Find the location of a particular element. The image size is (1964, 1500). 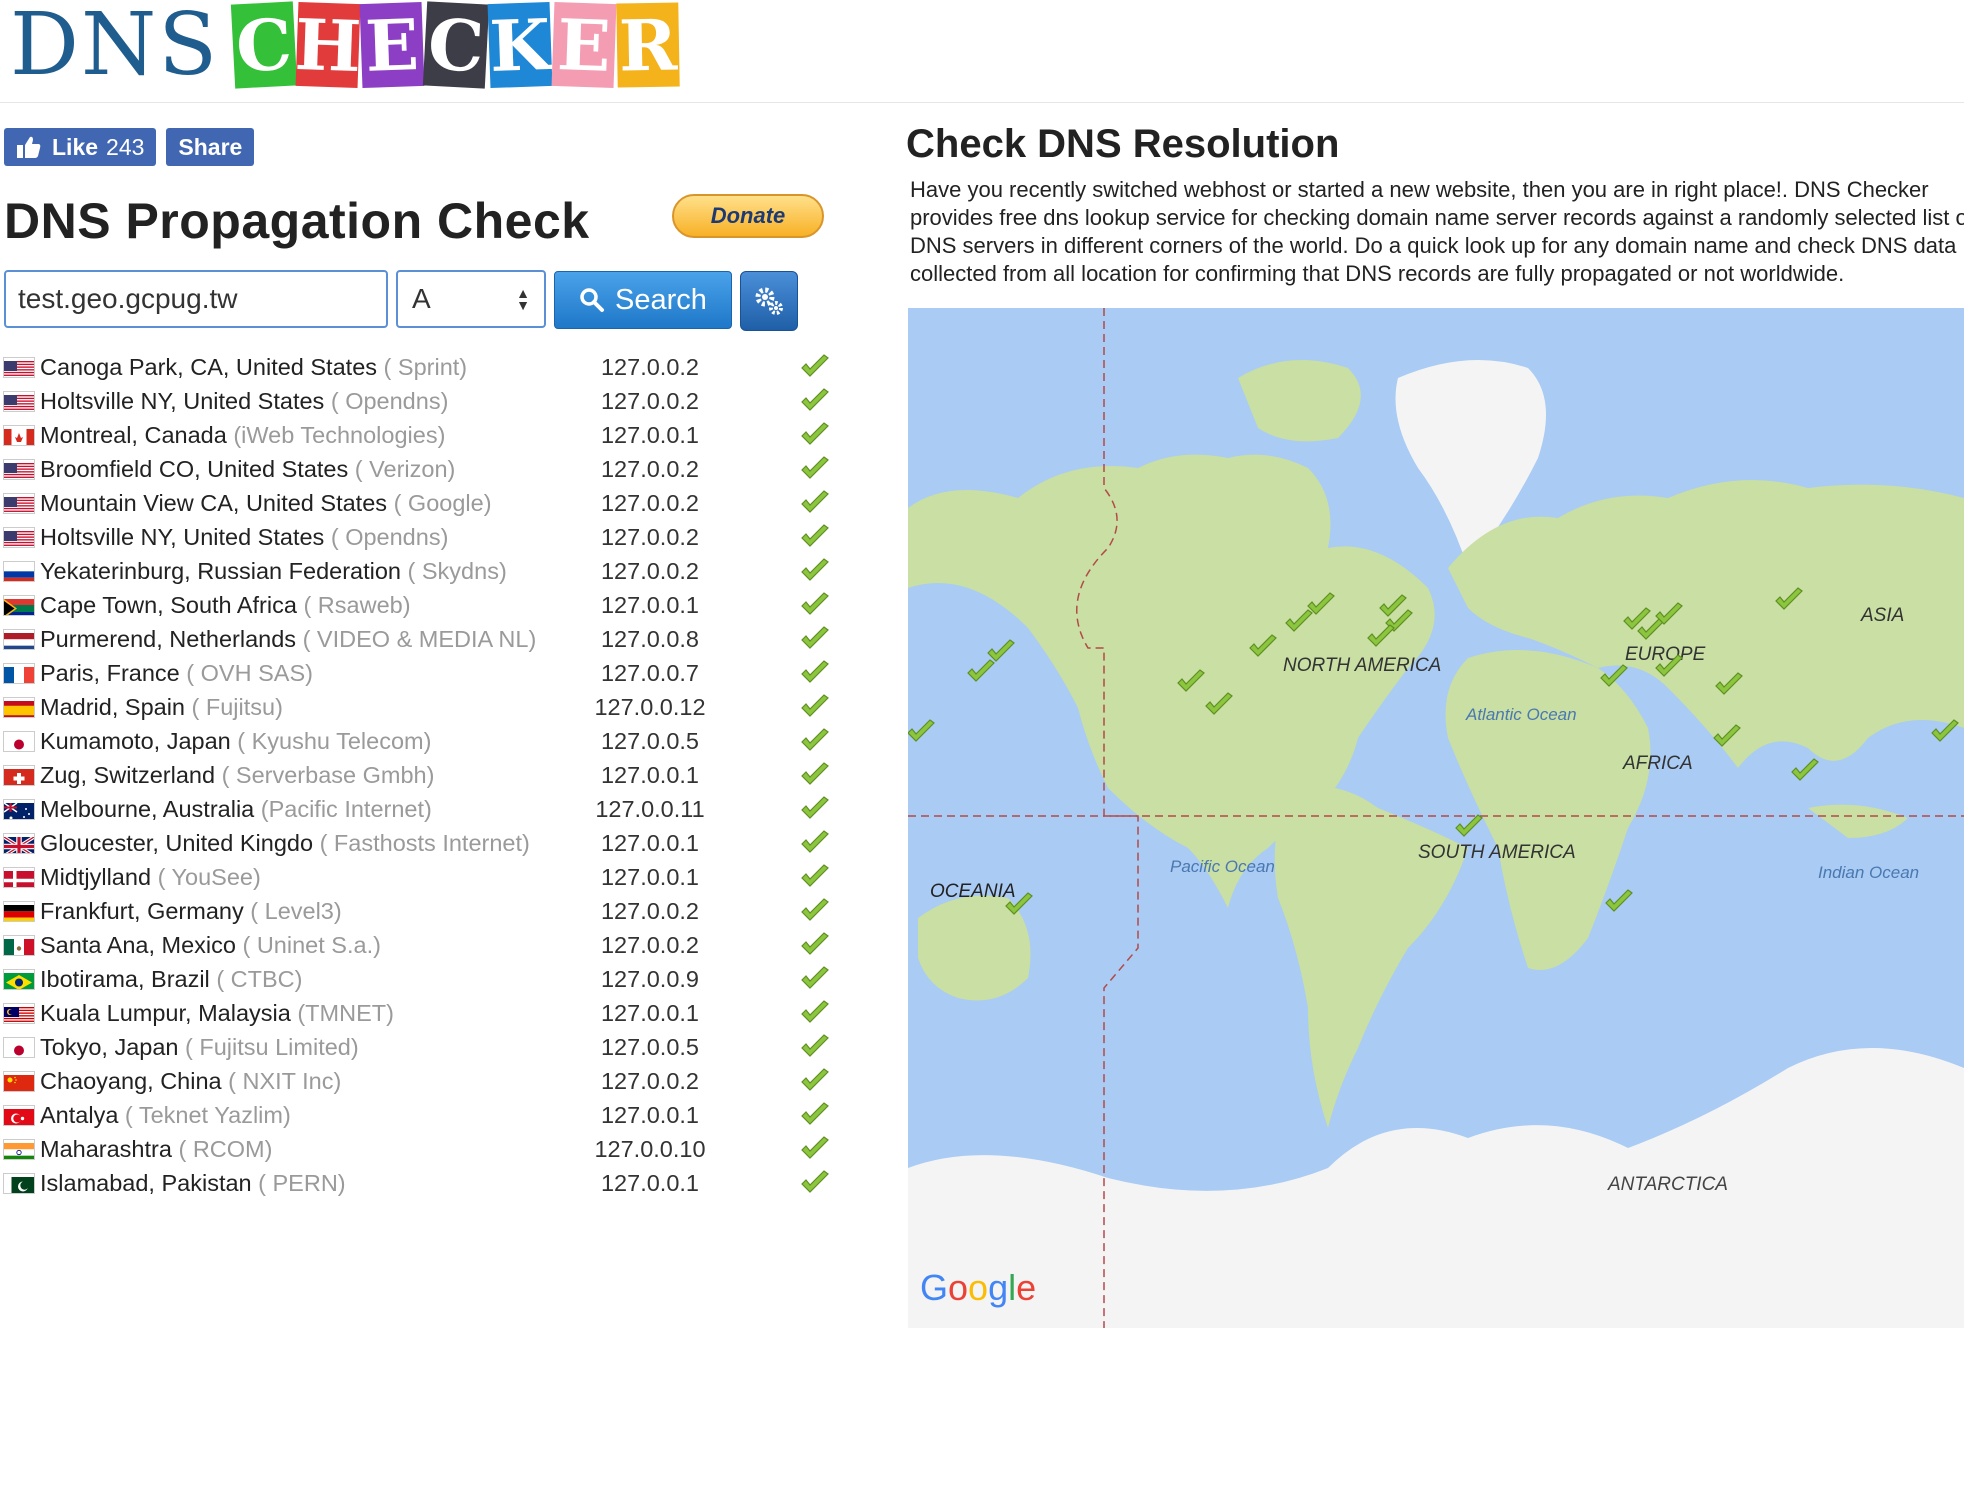

result-city: Antalya is located at coordinates (79, 1115).